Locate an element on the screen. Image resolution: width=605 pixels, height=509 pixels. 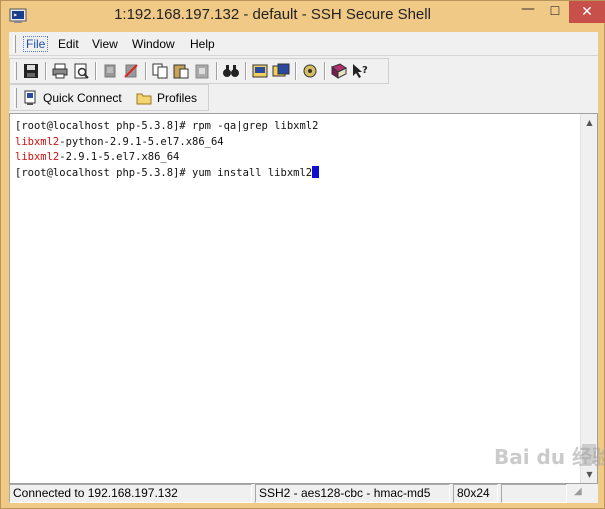
disconnect-icon is located at coordinates (110, 71).